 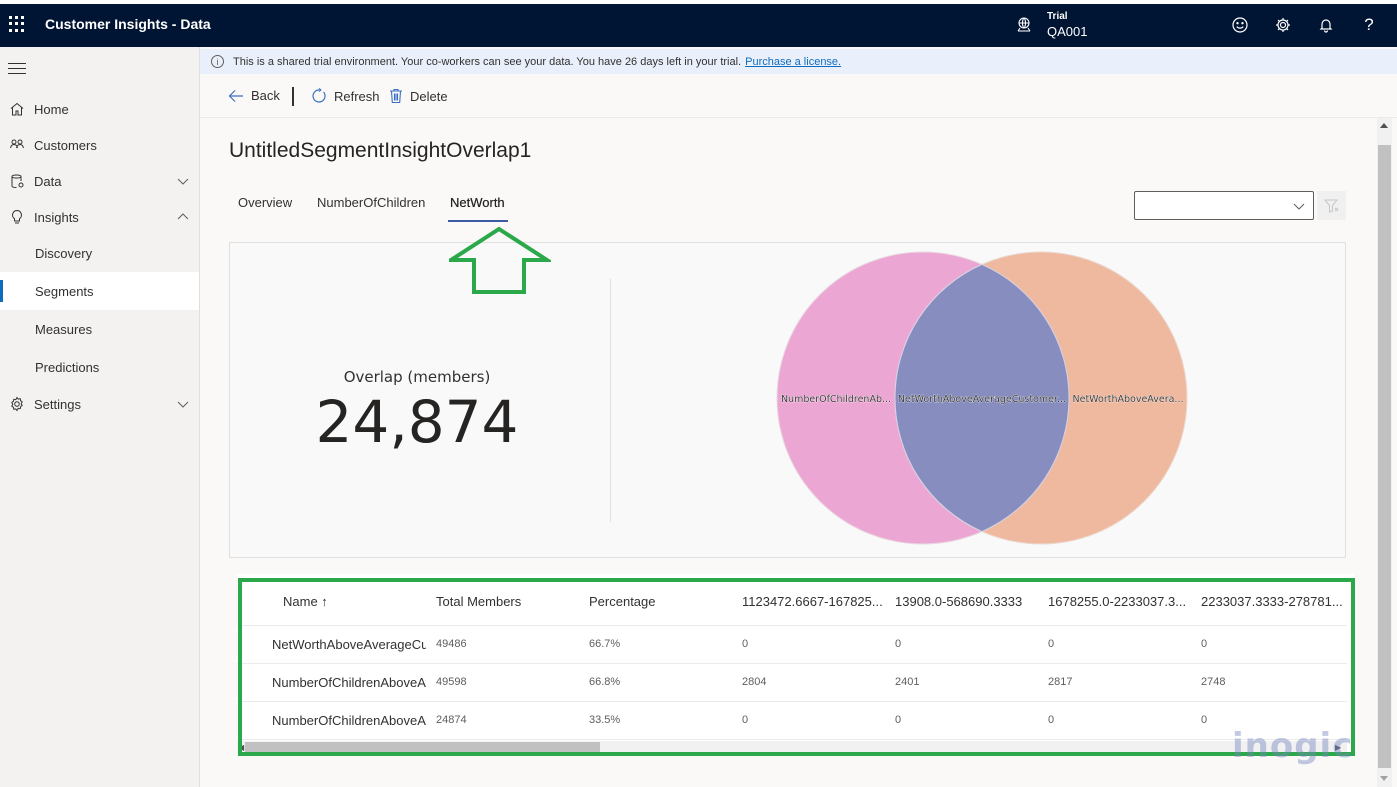 What do you see at coordinates (1240, 25) in the screenshot?
I see `feedback-smiley-icon` at bounding box center [1240, 25].